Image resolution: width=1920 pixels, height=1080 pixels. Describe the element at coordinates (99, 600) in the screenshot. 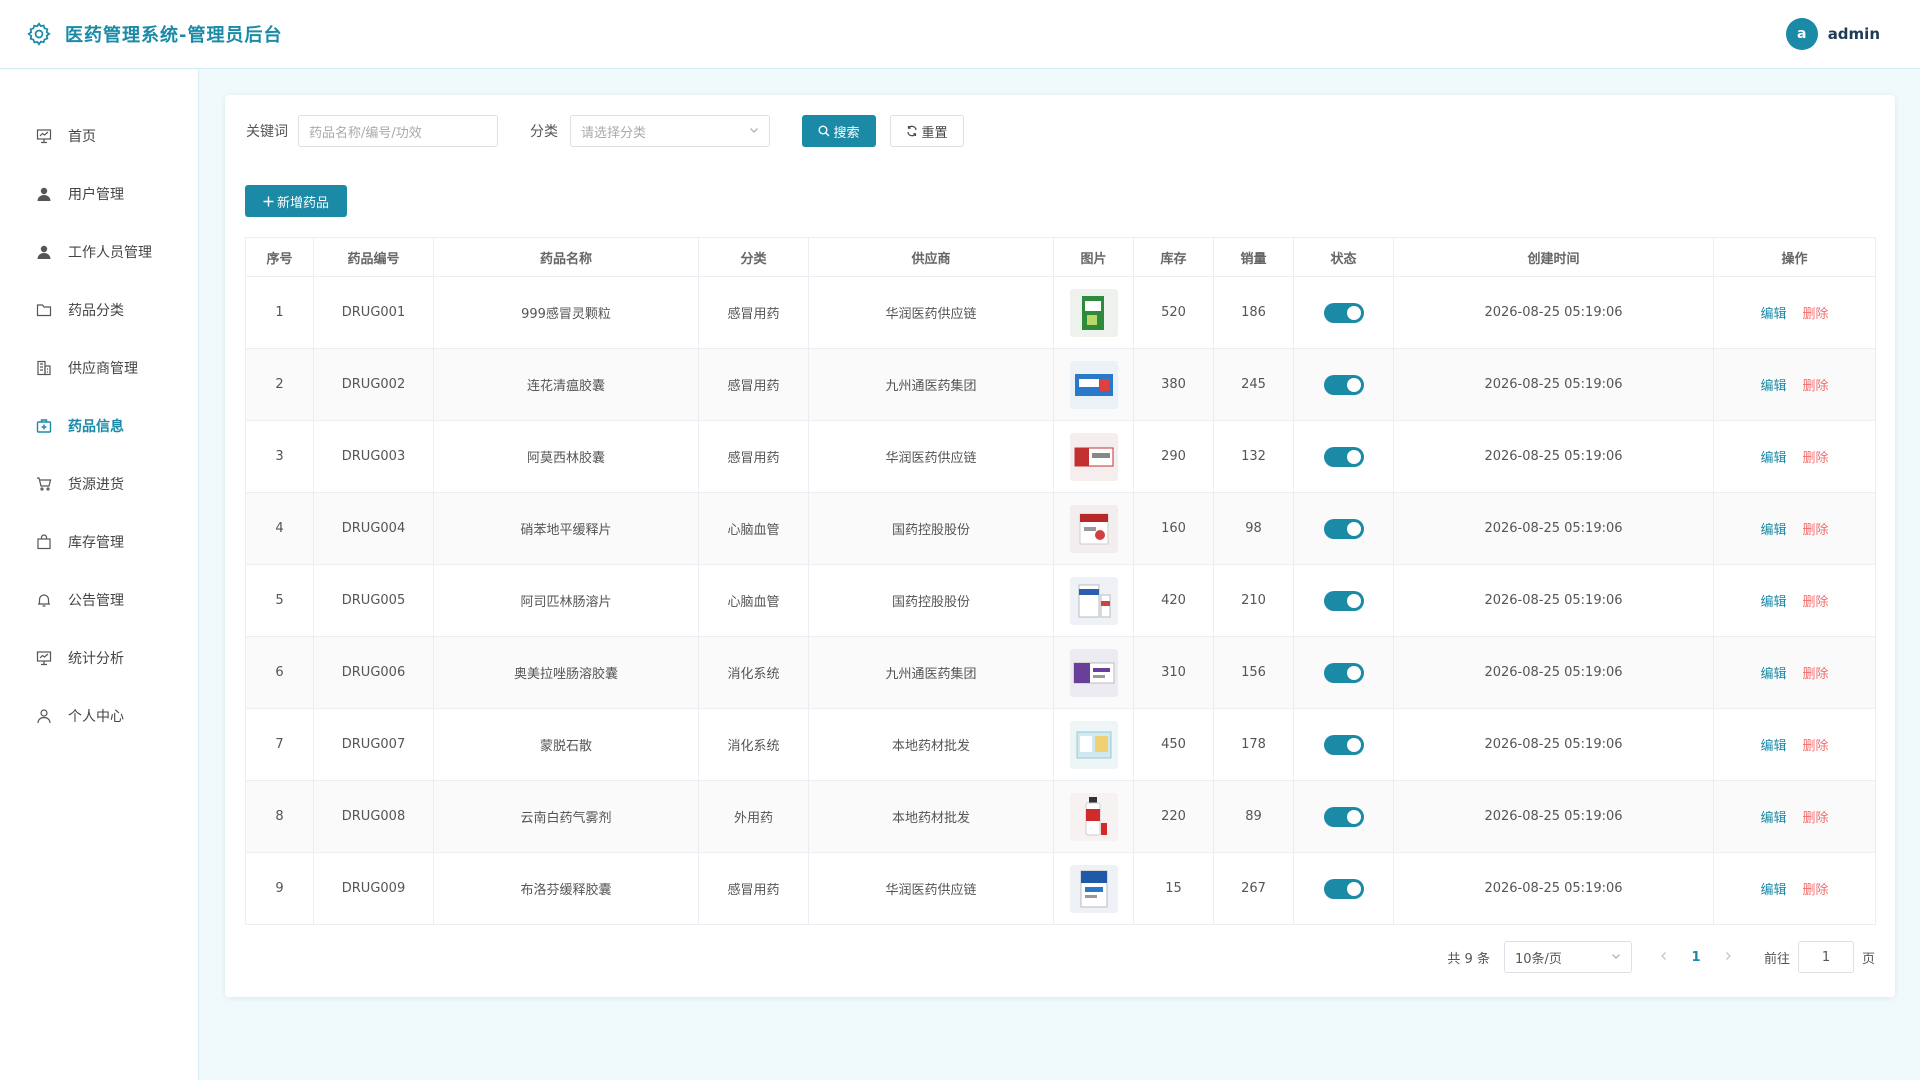

I see `sidebar-item-announcements: 公告管理` at that location.